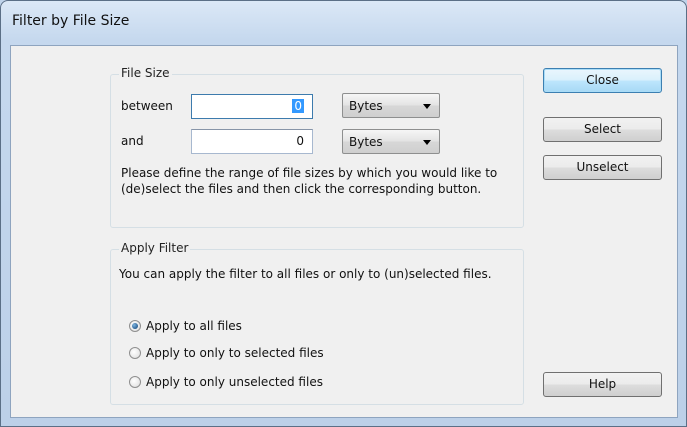  Describe the element at coordinates (602, 384) in the screenshot. I see `help-button: Help` at that location.